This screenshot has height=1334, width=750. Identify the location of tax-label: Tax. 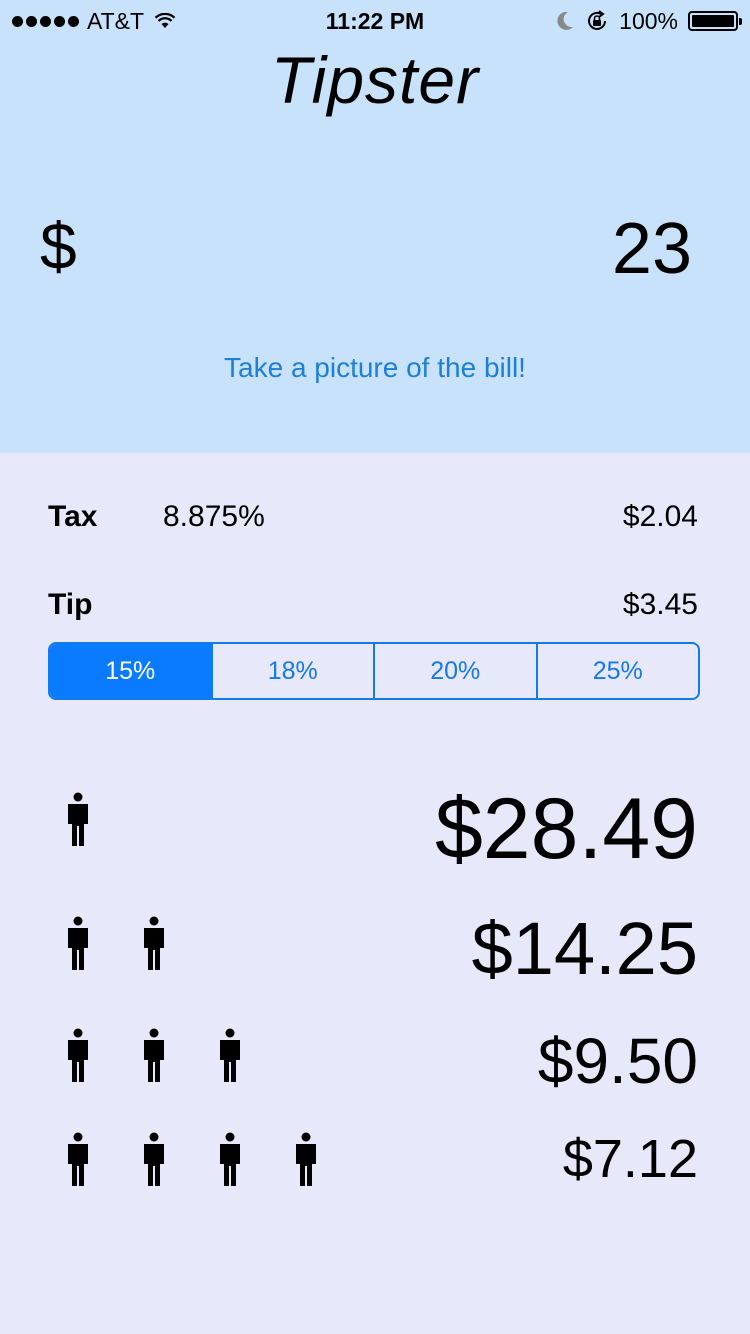
(73, 516).